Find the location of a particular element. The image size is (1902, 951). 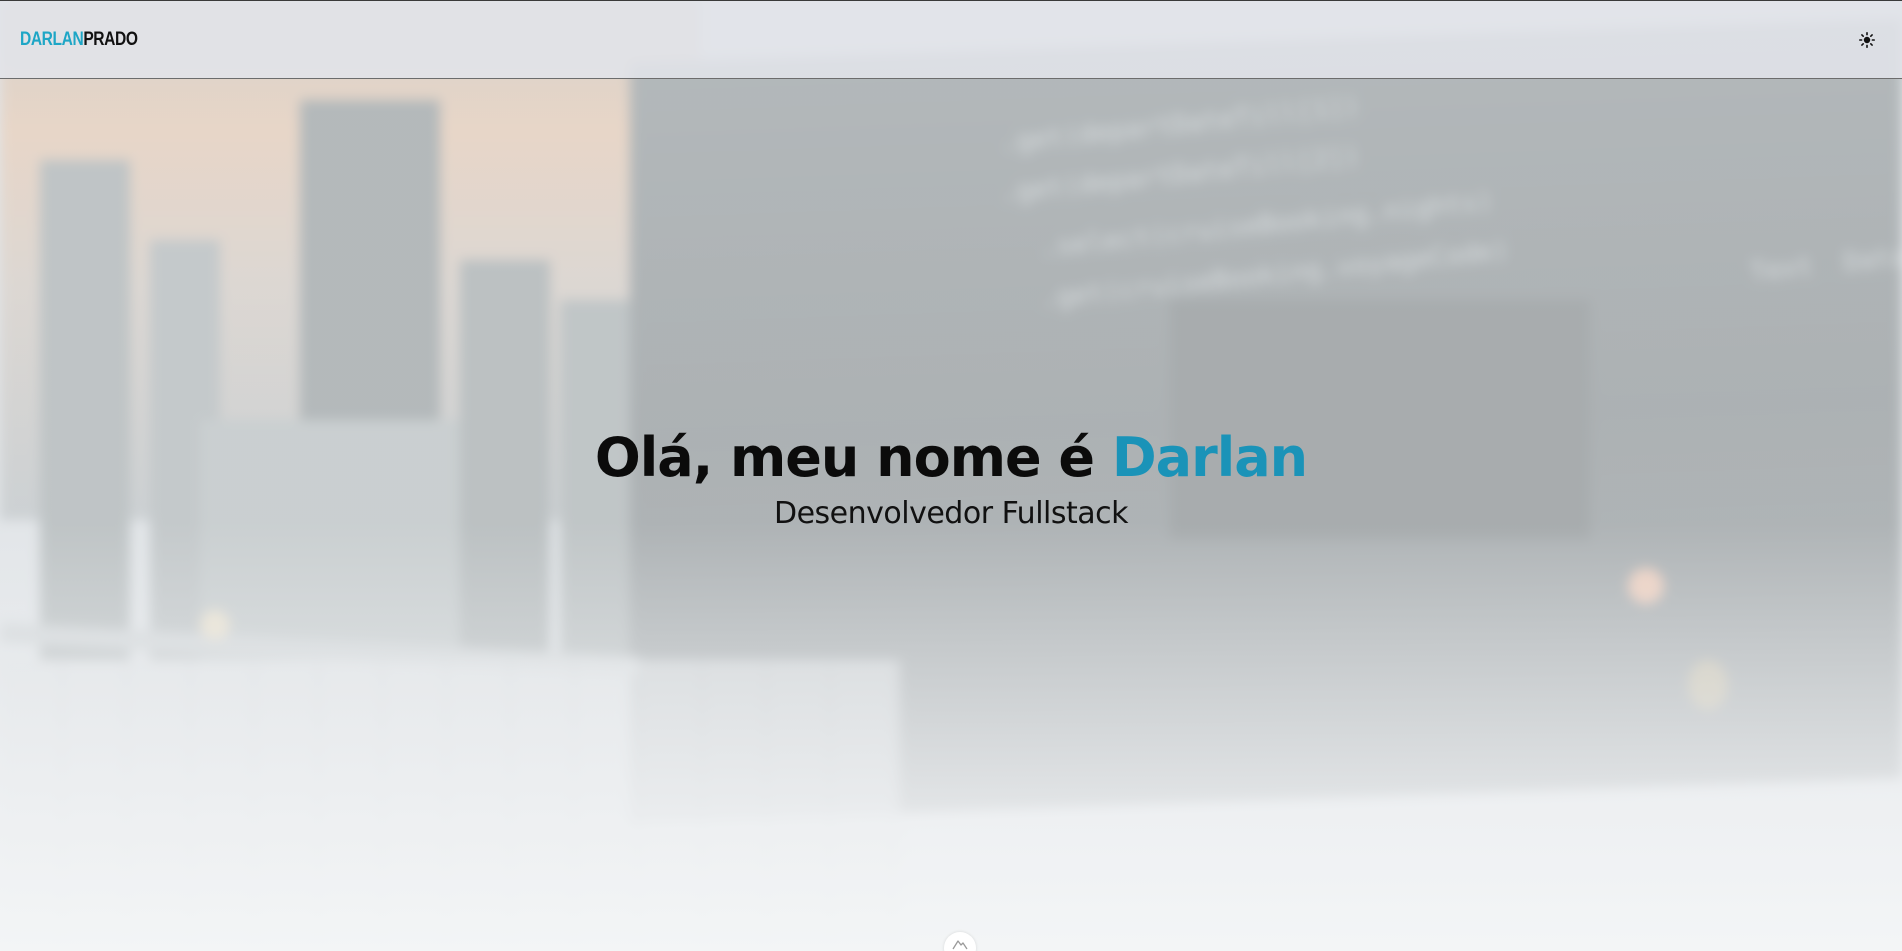

hero-greeting: Olá, meu nome é is located at coordinates (853, 457).